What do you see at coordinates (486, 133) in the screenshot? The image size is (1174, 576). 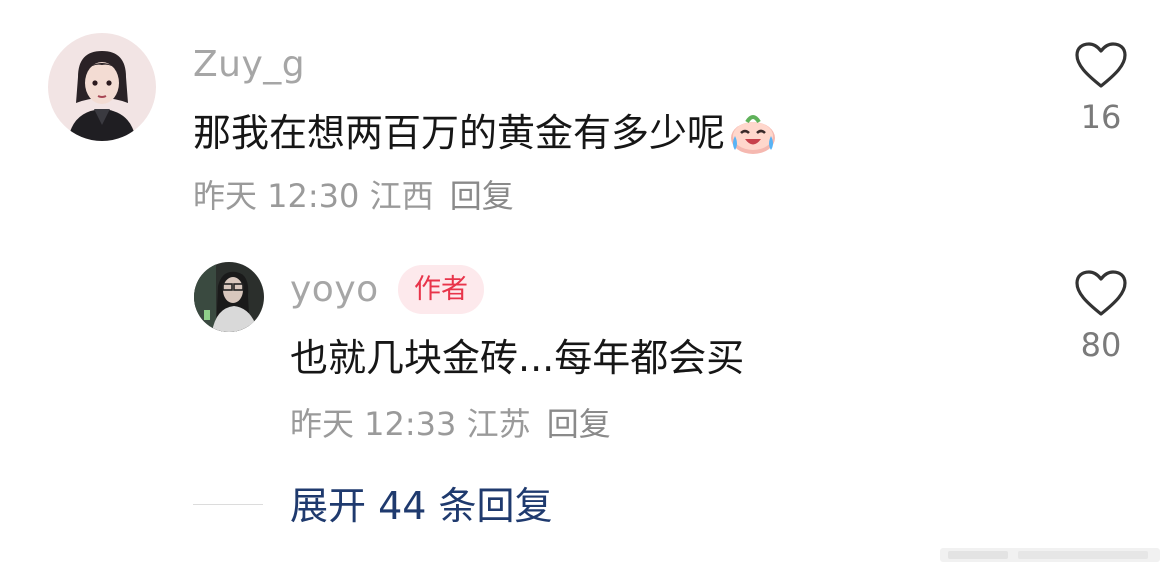 I see `comment-text: 那我在想两百万的黄金有多少呢` at bounding box center [486, 133].